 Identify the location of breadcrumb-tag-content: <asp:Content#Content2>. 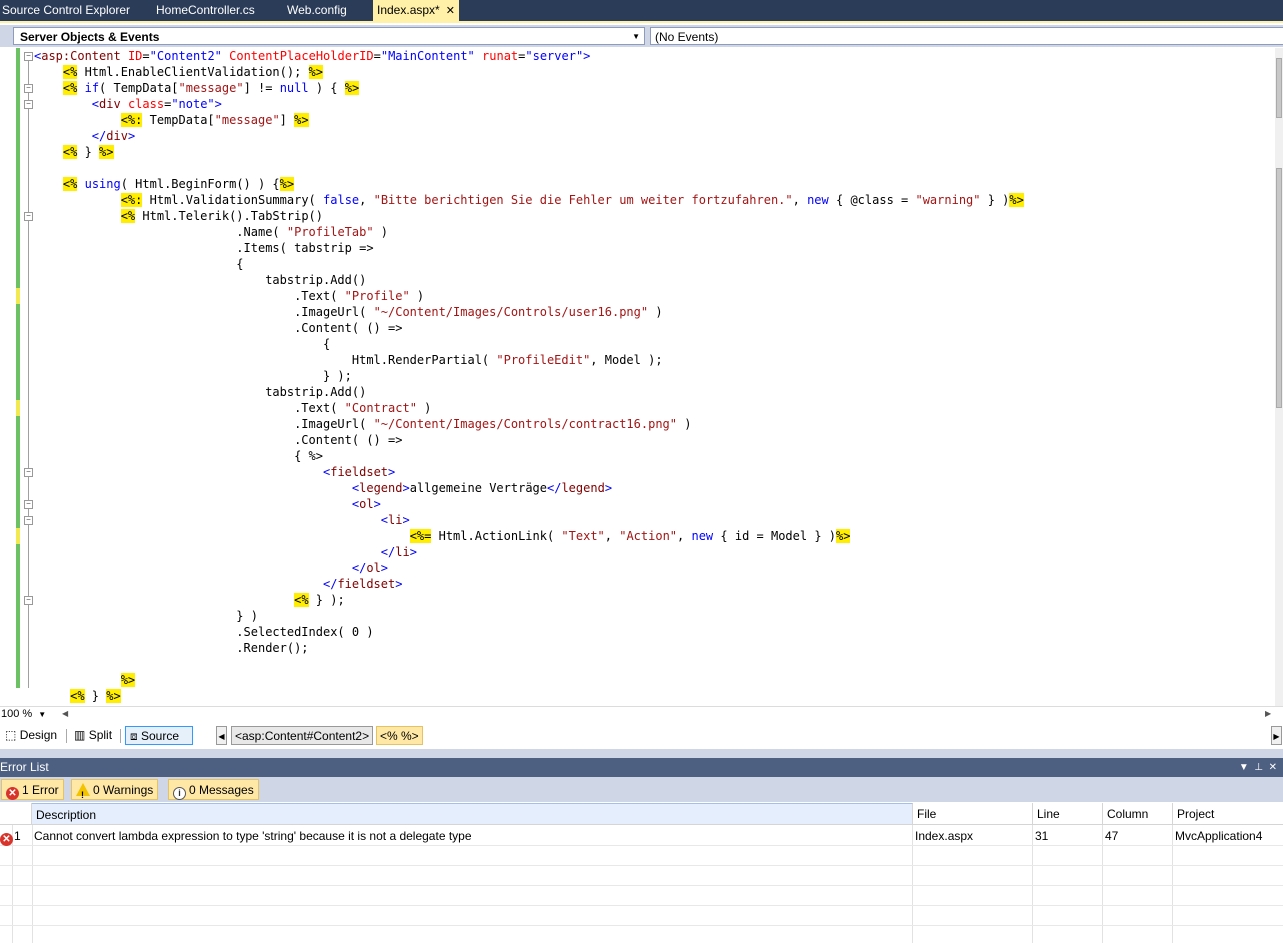
(302, 735).